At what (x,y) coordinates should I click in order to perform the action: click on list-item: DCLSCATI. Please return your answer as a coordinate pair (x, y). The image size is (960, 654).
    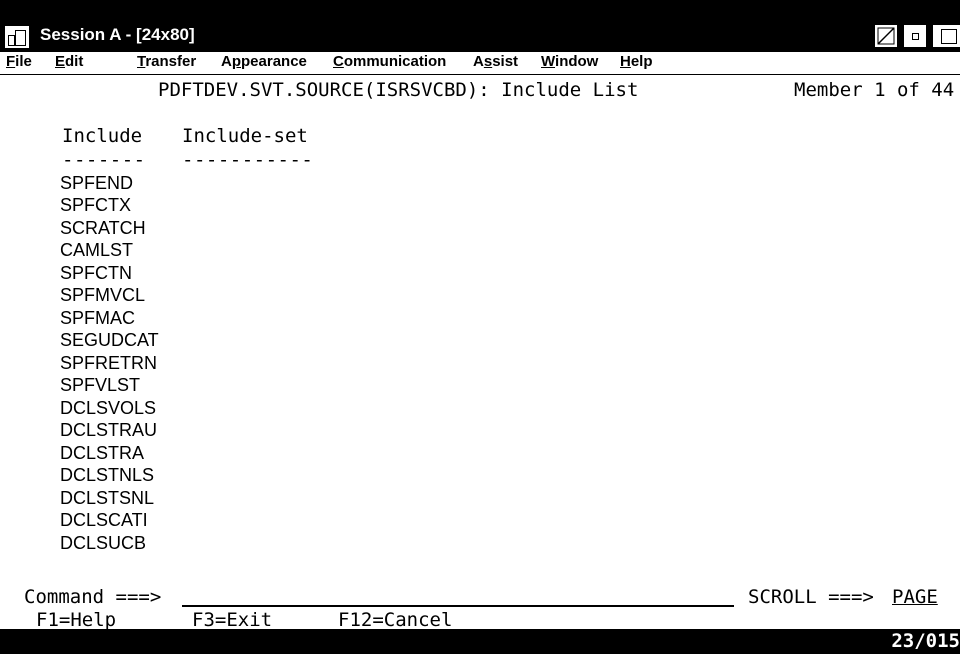
    Looking at the image, I should click on (104, 520).